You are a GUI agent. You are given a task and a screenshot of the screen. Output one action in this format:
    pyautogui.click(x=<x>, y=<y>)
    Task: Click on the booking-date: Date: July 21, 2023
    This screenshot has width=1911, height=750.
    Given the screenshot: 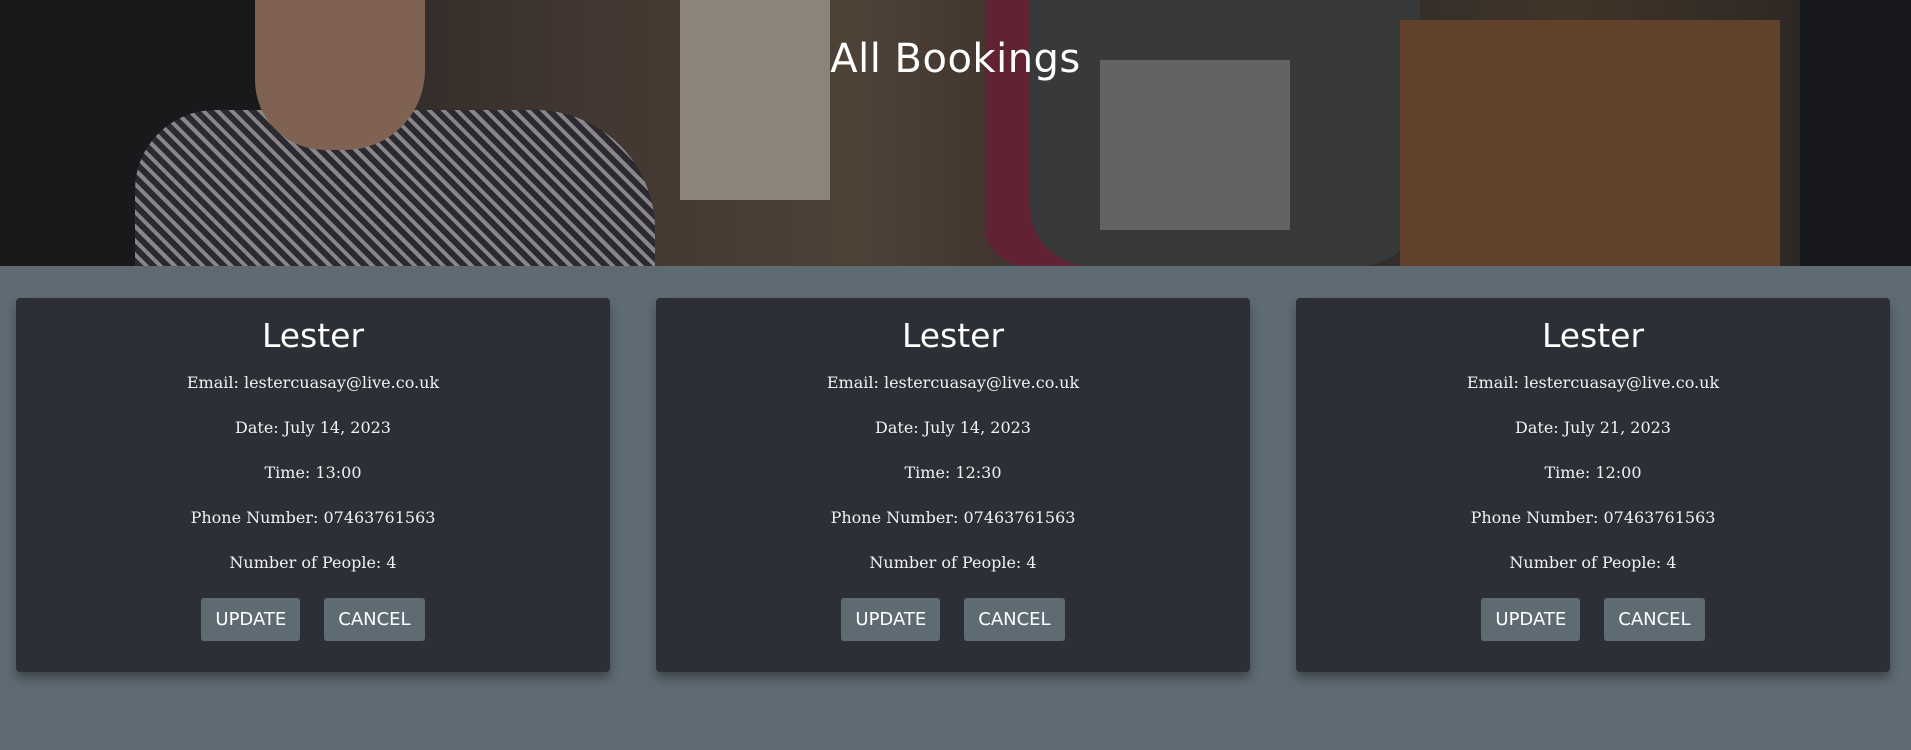 What is the action you would take?
    pyautogui.click(x=1593, y=427)
    